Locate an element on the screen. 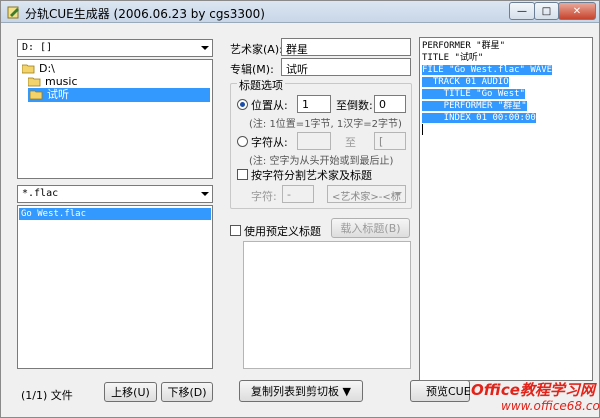 This screenshot has width=600, height=418. cue-line: TITLE "Go West" is located at coordinates (506, 94).